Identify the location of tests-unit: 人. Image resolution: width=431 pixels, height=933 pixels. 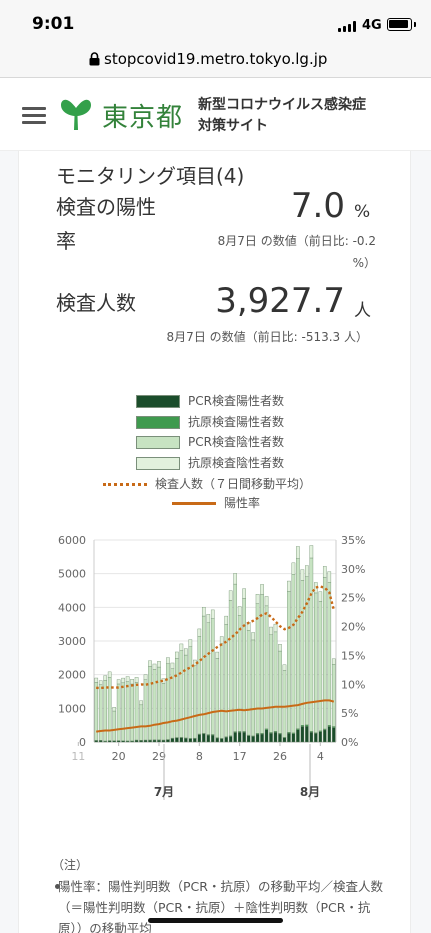
(362, 311).